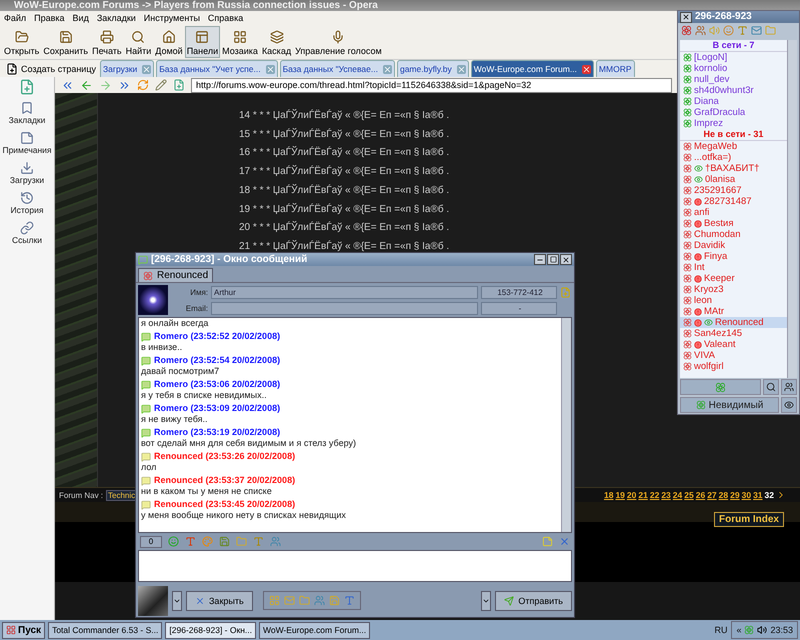  I want to click on contact-item: ...otfka=), so click(733, 157).